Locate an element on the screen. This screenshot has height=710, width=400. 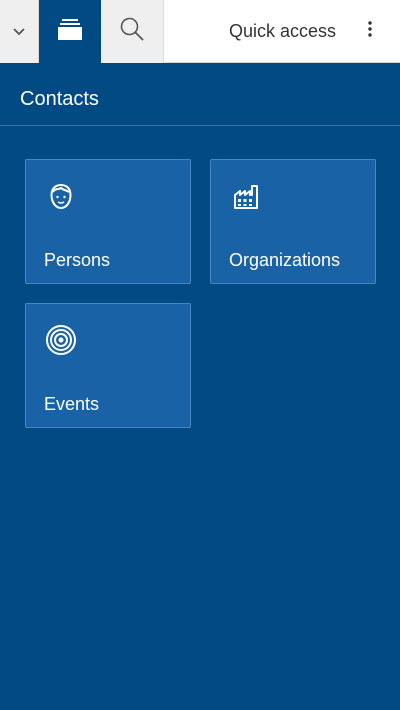
top-bar: Quick access is located at coordinates (200, 31).